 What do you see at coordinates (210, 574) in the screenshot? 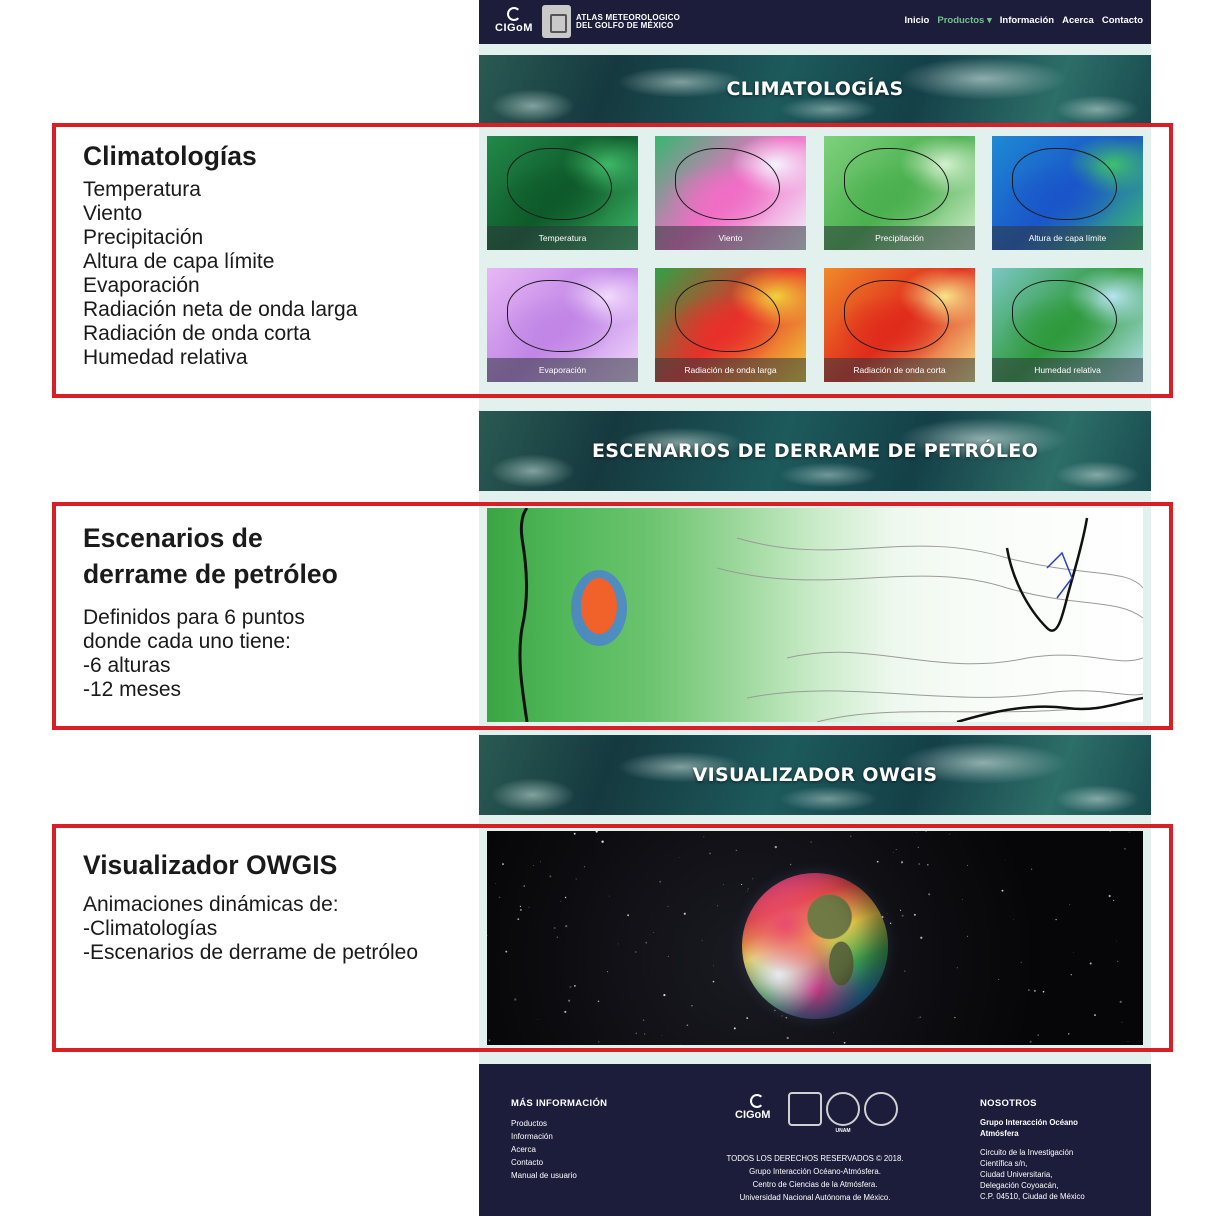
I see `annotation-title: derrame de petróleo` at bounding box center [210, 574].